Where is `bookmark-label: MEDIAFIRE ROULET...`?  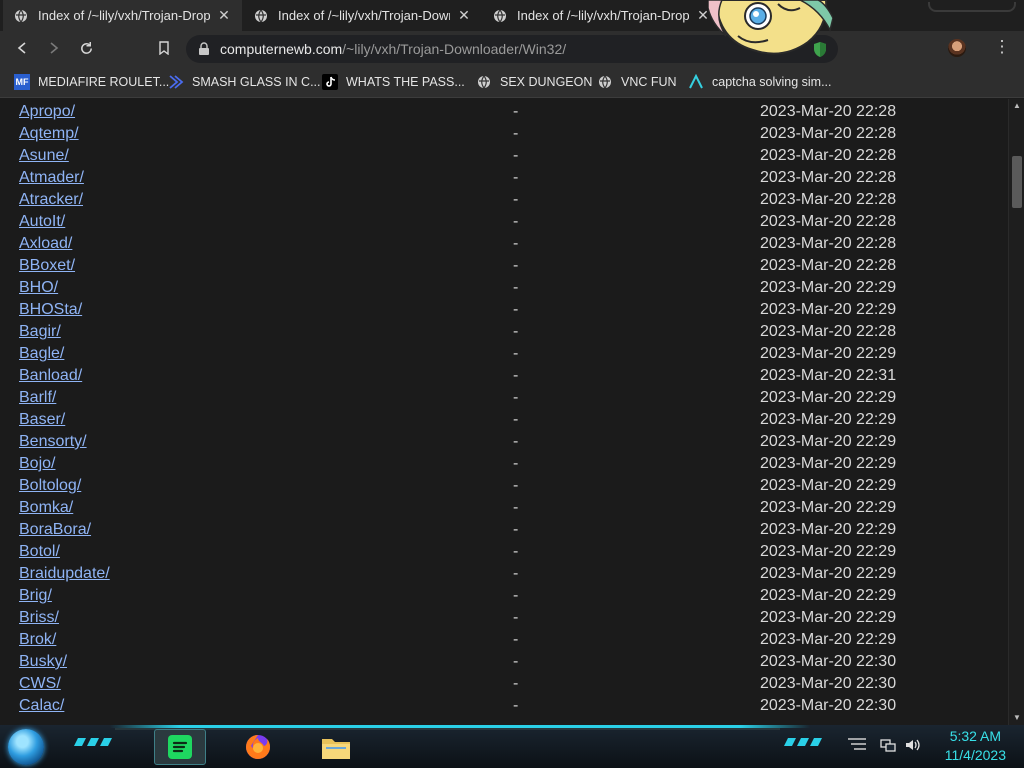 bookmark-label: MEDIAFIRE ROULET... is located at coordinates (104, 82).